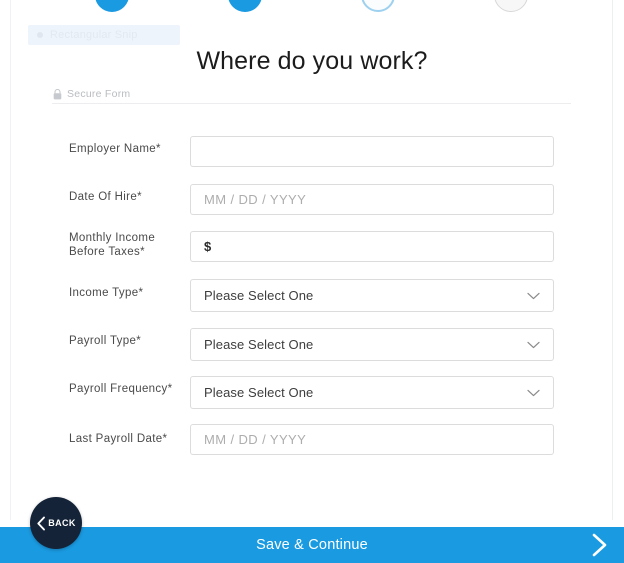 This screenshot has height=563, width=624. I want to click on lock-icon, so click(57, 93).